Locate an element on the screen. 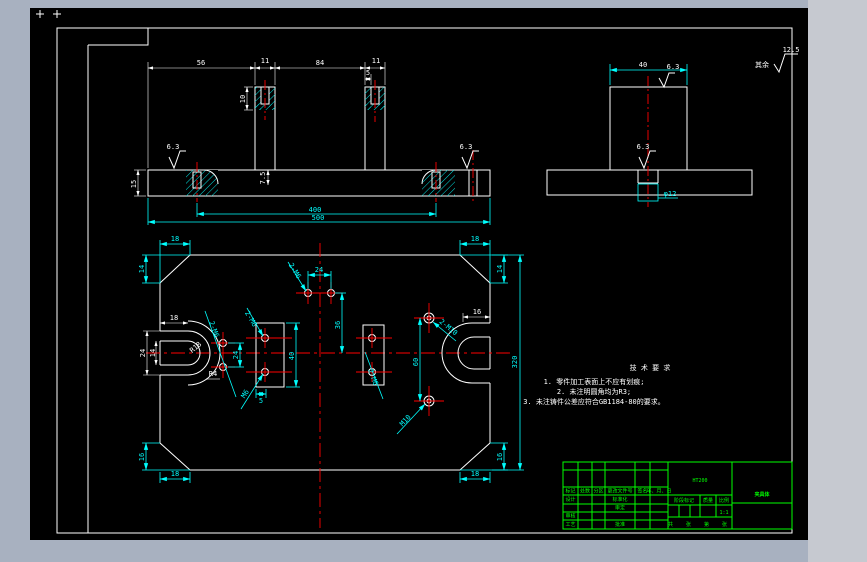 The width and height of the screenshot is (867, 562). dim-84: 84 is located at coordinates (320, 63).